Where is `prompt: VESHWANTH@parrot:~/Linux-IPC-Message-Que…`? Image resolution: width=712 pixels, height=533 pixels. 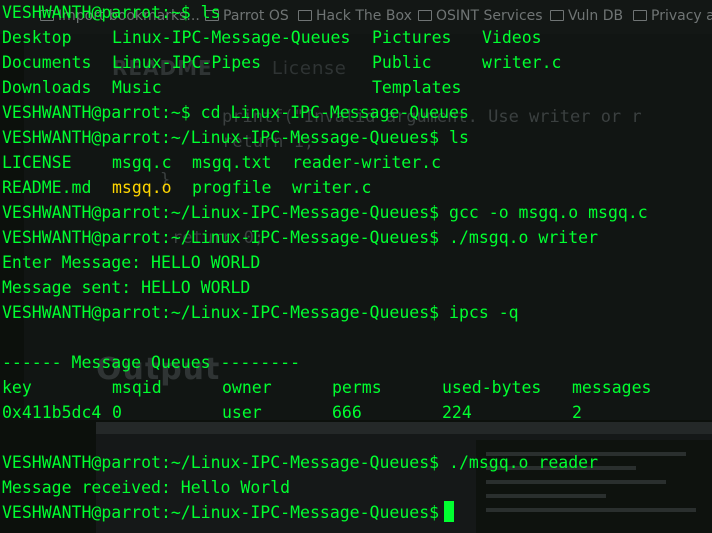 prompt: VESHWANTH@parrot:~/Linux-IPC-Message-Que… is located at coordinates (221, 512).